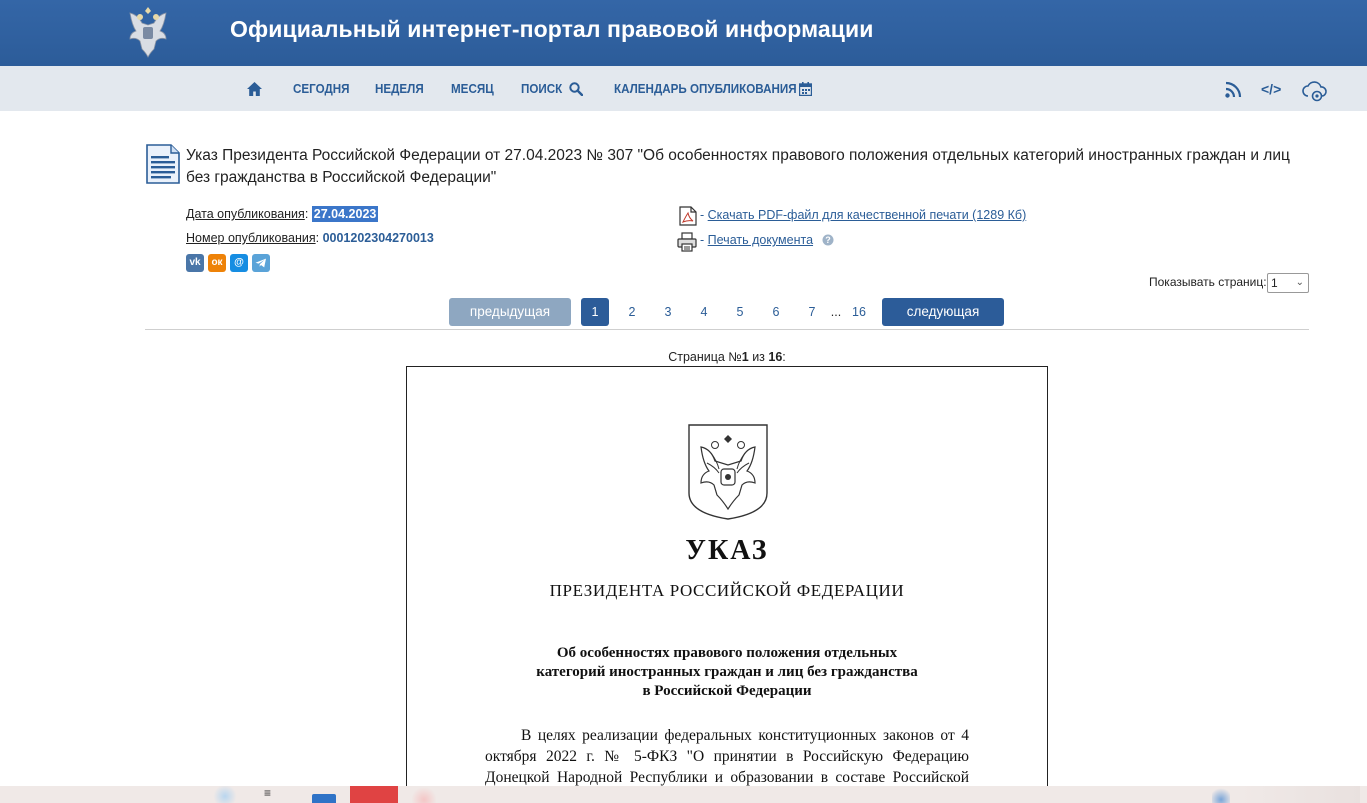 The width and height of the screenshot is (1367, 803). I want to click on page-link-16: 16, so click(859, 312).